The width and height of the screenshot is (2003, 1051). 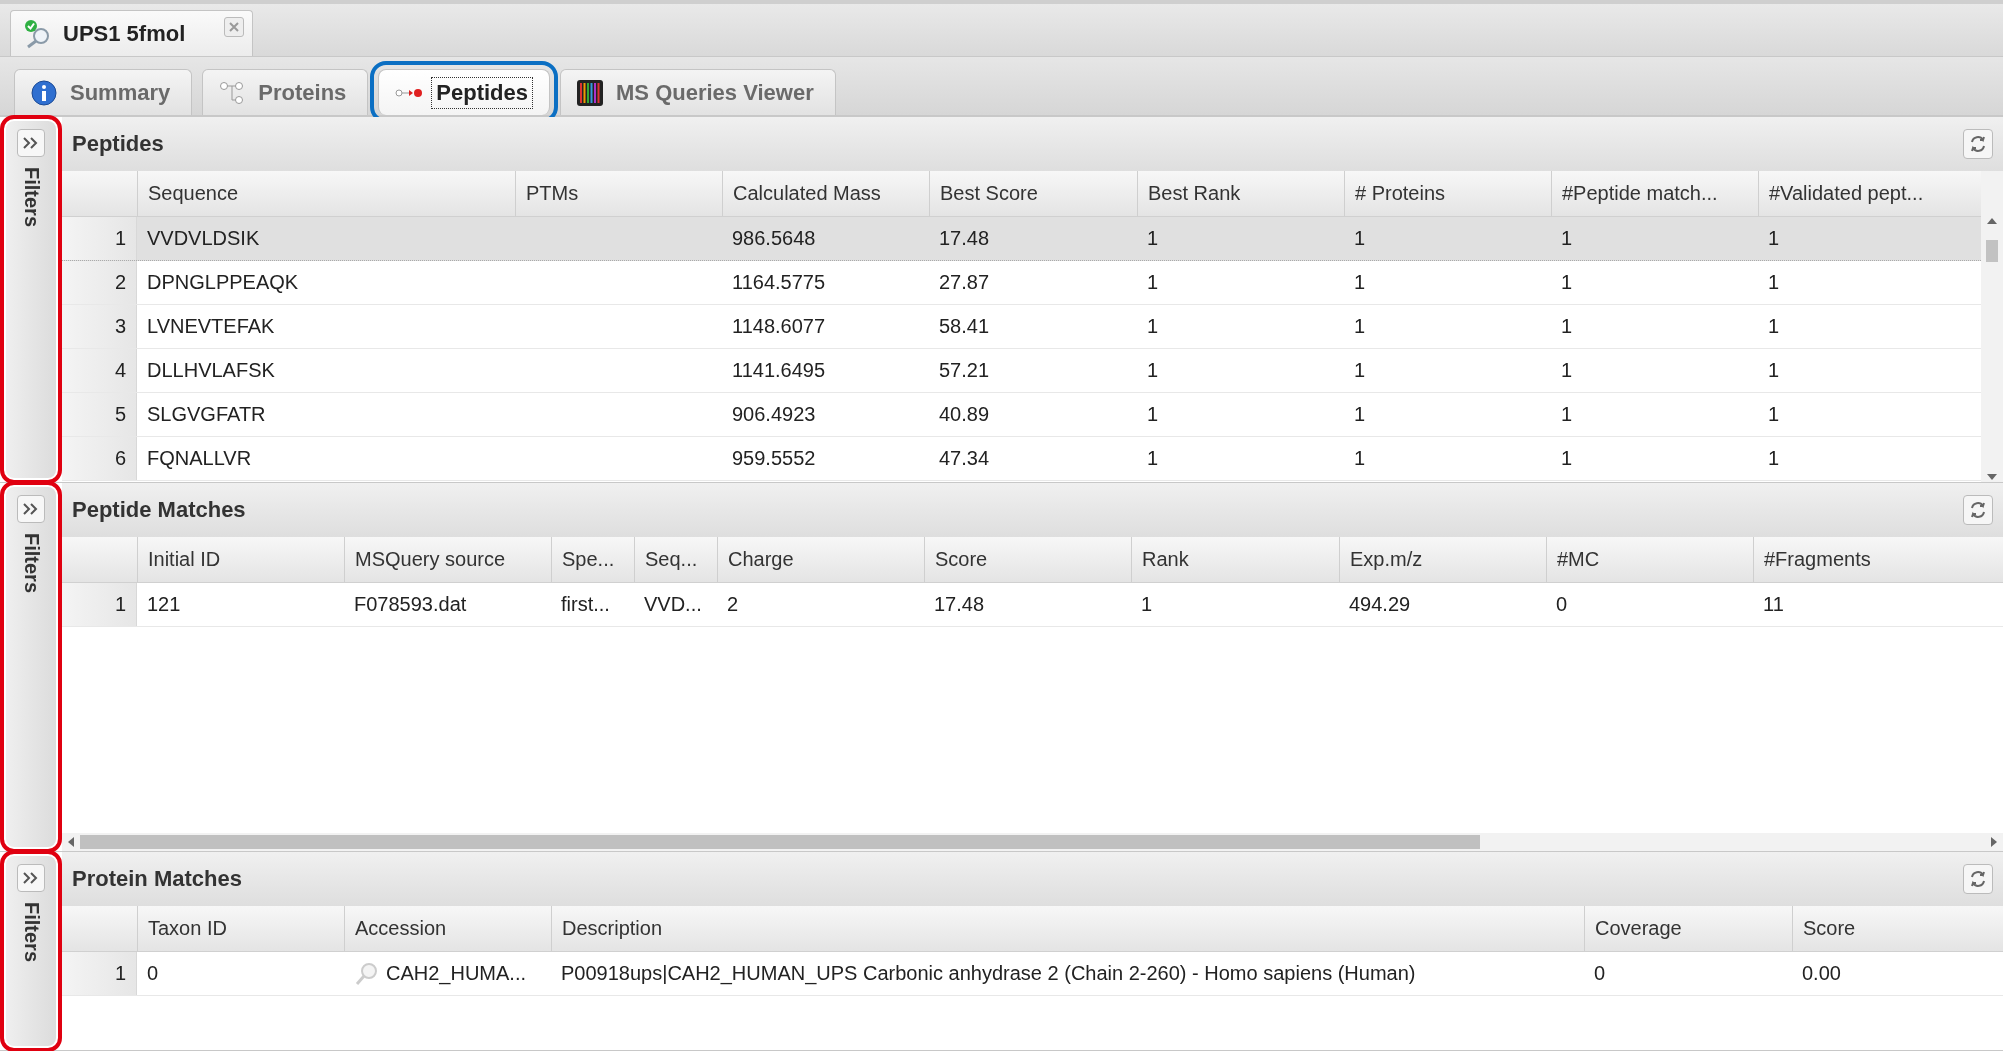 What do you see at coordinates (1821, 973) in the screenshot?
I see `table-cell: 0.00` at bounding box center [1821, 973].